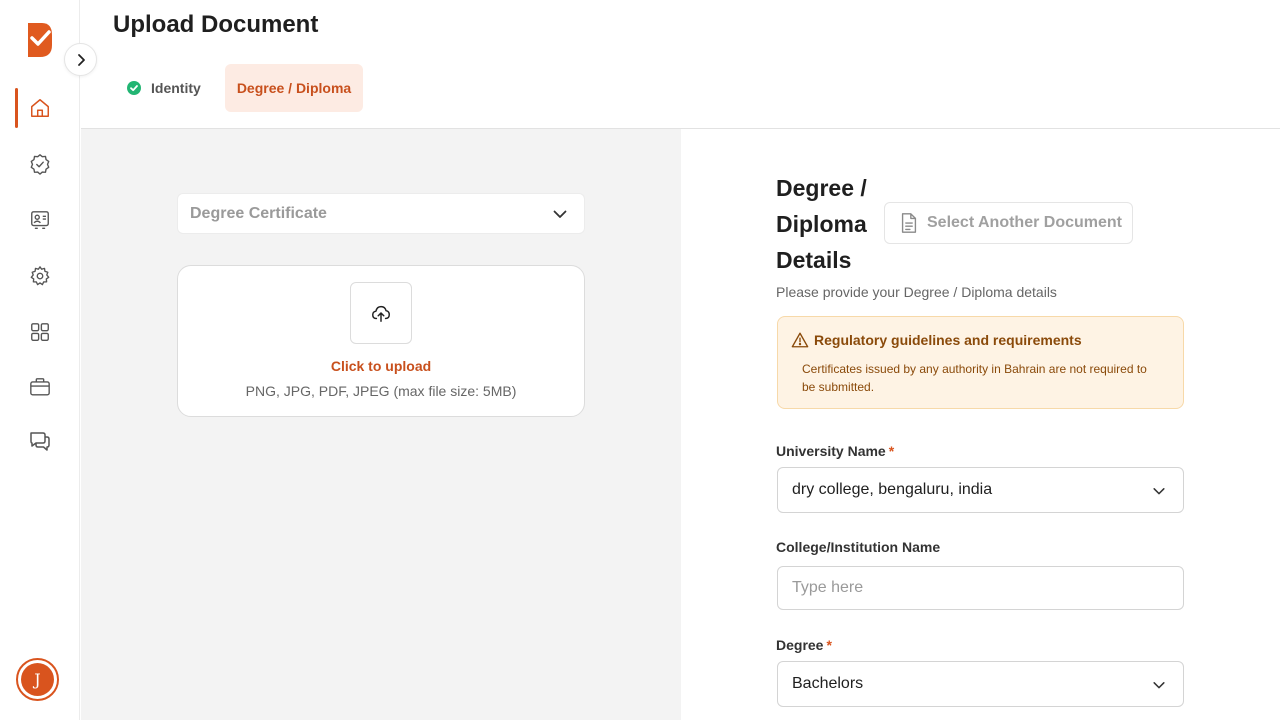  What do you see at coordinates (835, 451) in the screenshot?
I see `university-name-label: University Name *` at bounding box center [835, 451].